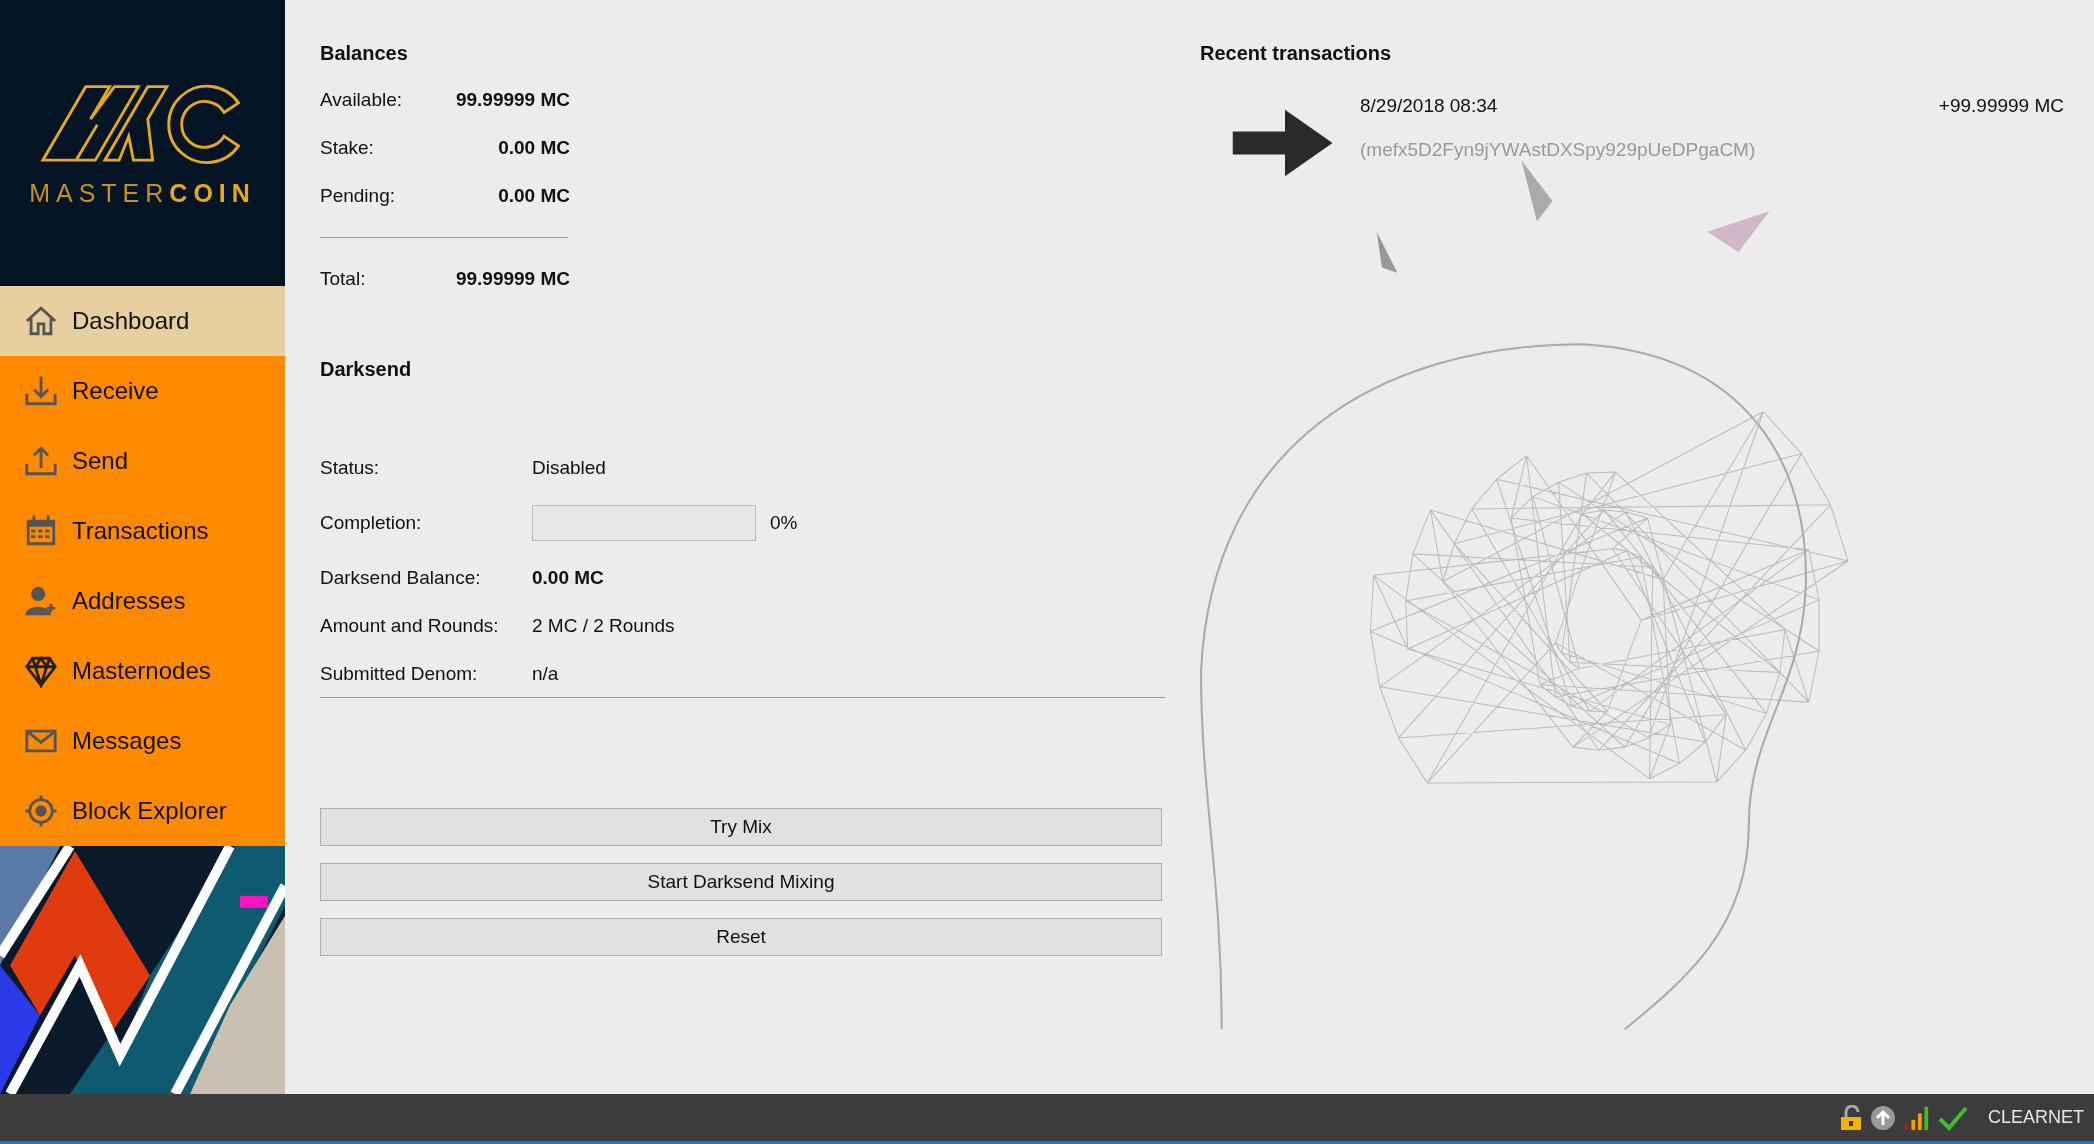 Image resolution: width=2094 pixels, height=1144 pixels. Describe the element at coordinates (142, 601) in the screenshot. I see `sidebar-item: Addresses` at that location.